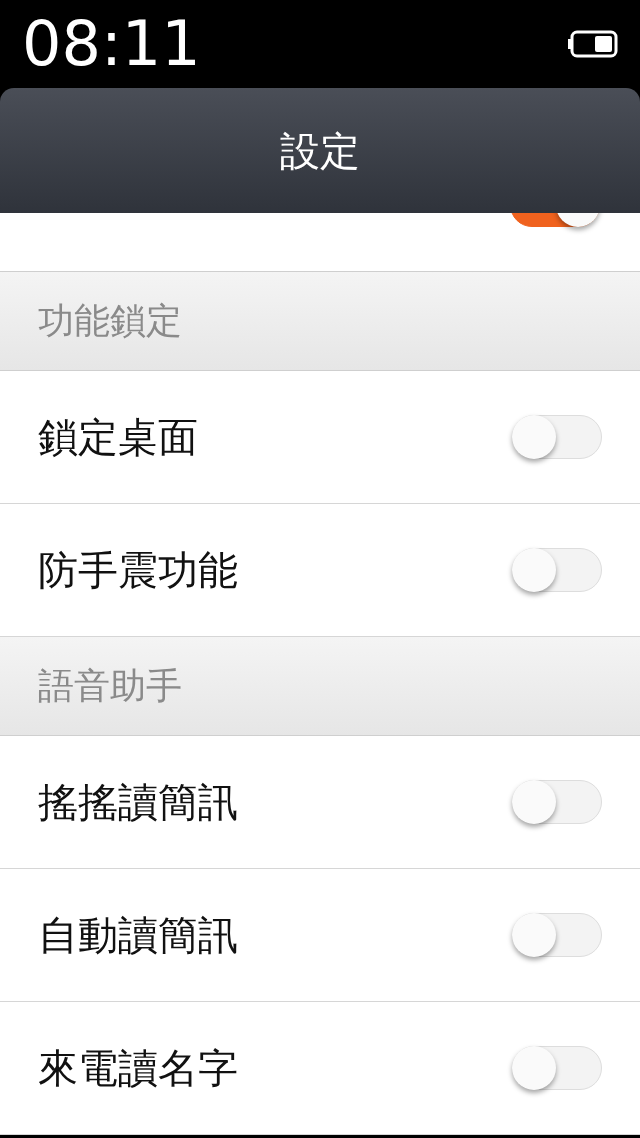 This screenshot has width=640, height=1138. I want to click on status-time: 08:11, so click(111, 44).